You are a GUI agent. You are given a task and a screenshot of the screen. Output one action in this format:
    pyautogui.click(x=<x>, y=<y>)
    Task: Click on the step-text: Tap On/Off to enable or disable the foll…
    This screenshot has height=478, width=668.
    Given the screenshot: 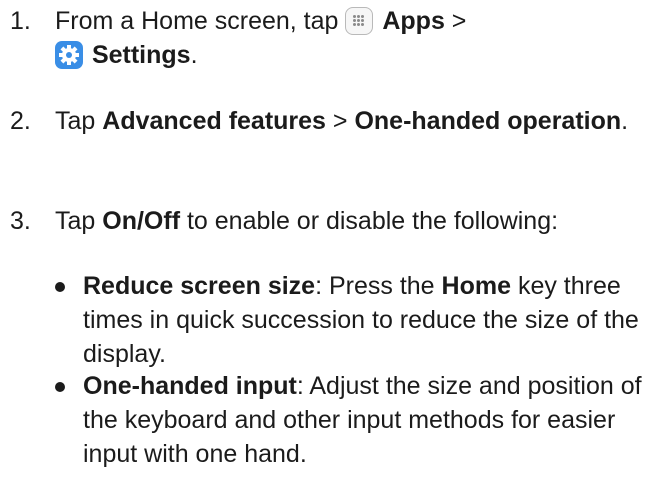 What is the action you would take?
    pyautogui.click(x=307, y=221)
    